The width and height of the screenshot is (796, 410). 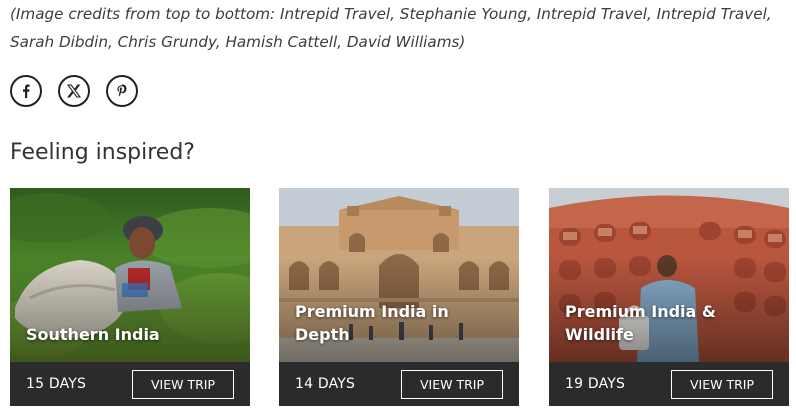 What do you see at coordinates (93, 334) in the screenshot?
I see `trip-title: Southern India` at bounding box center [93, 334].